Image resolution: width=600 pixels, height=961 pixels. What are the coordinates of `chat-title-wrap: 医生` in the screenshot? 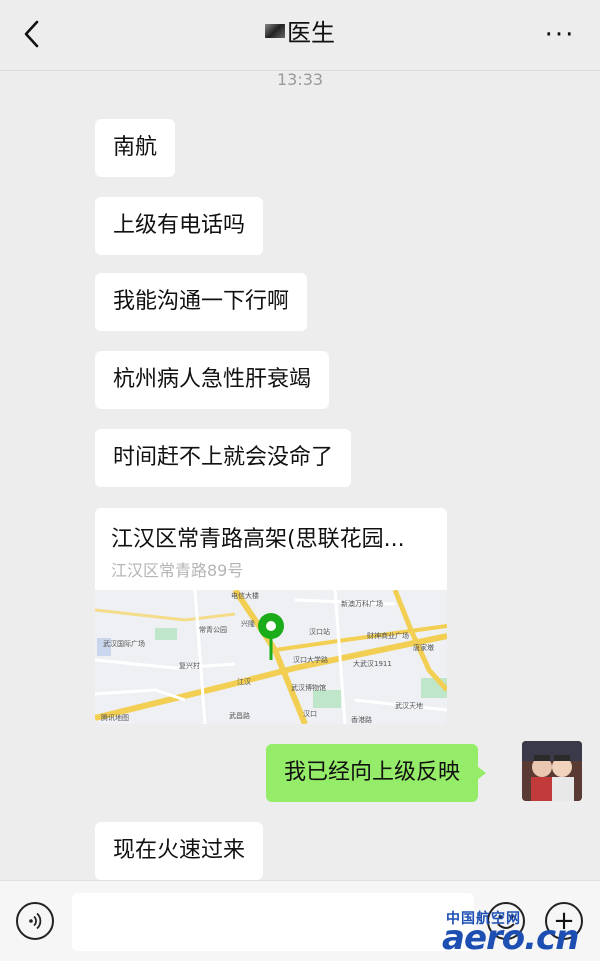 It's located at (300, 33).